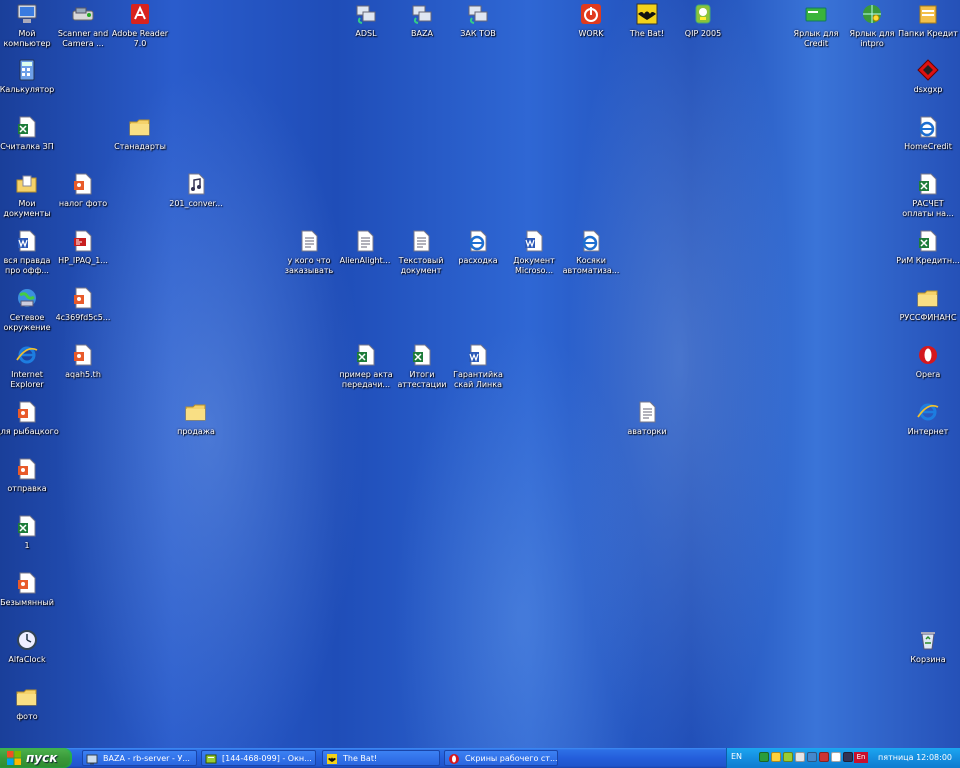  Describe the element at coordinates (478, 260) in the screenshot. I see `desktop-icon-label: расходка` at that location.